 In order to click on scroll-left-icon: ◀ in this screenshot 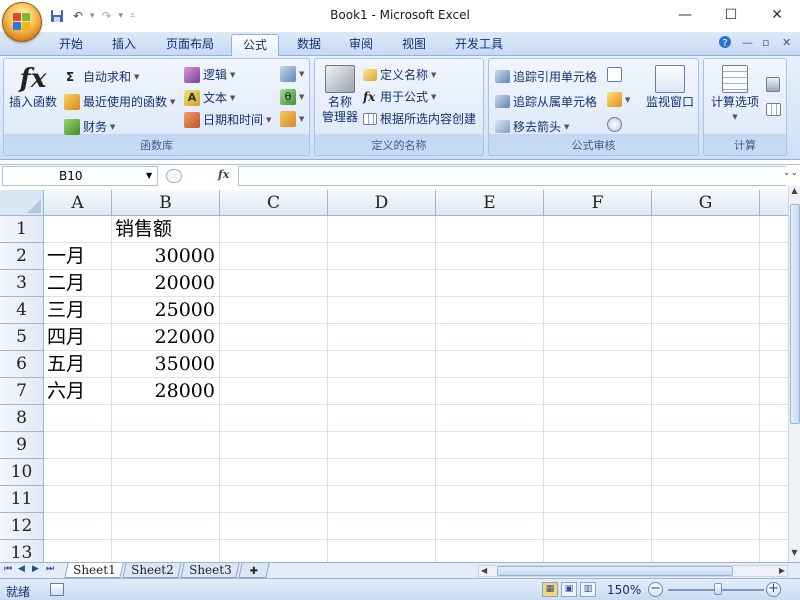, I will do `click(484, 570)`.